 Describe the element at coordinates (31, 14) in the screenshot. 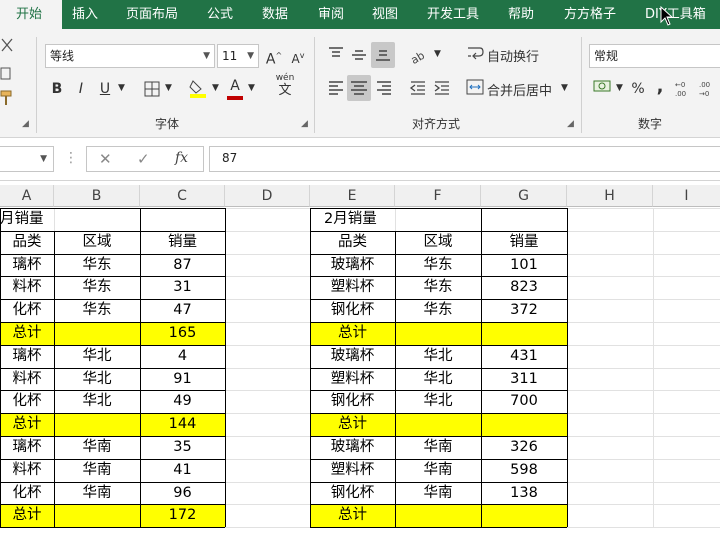

I see `tab-home: 开始` at that location.